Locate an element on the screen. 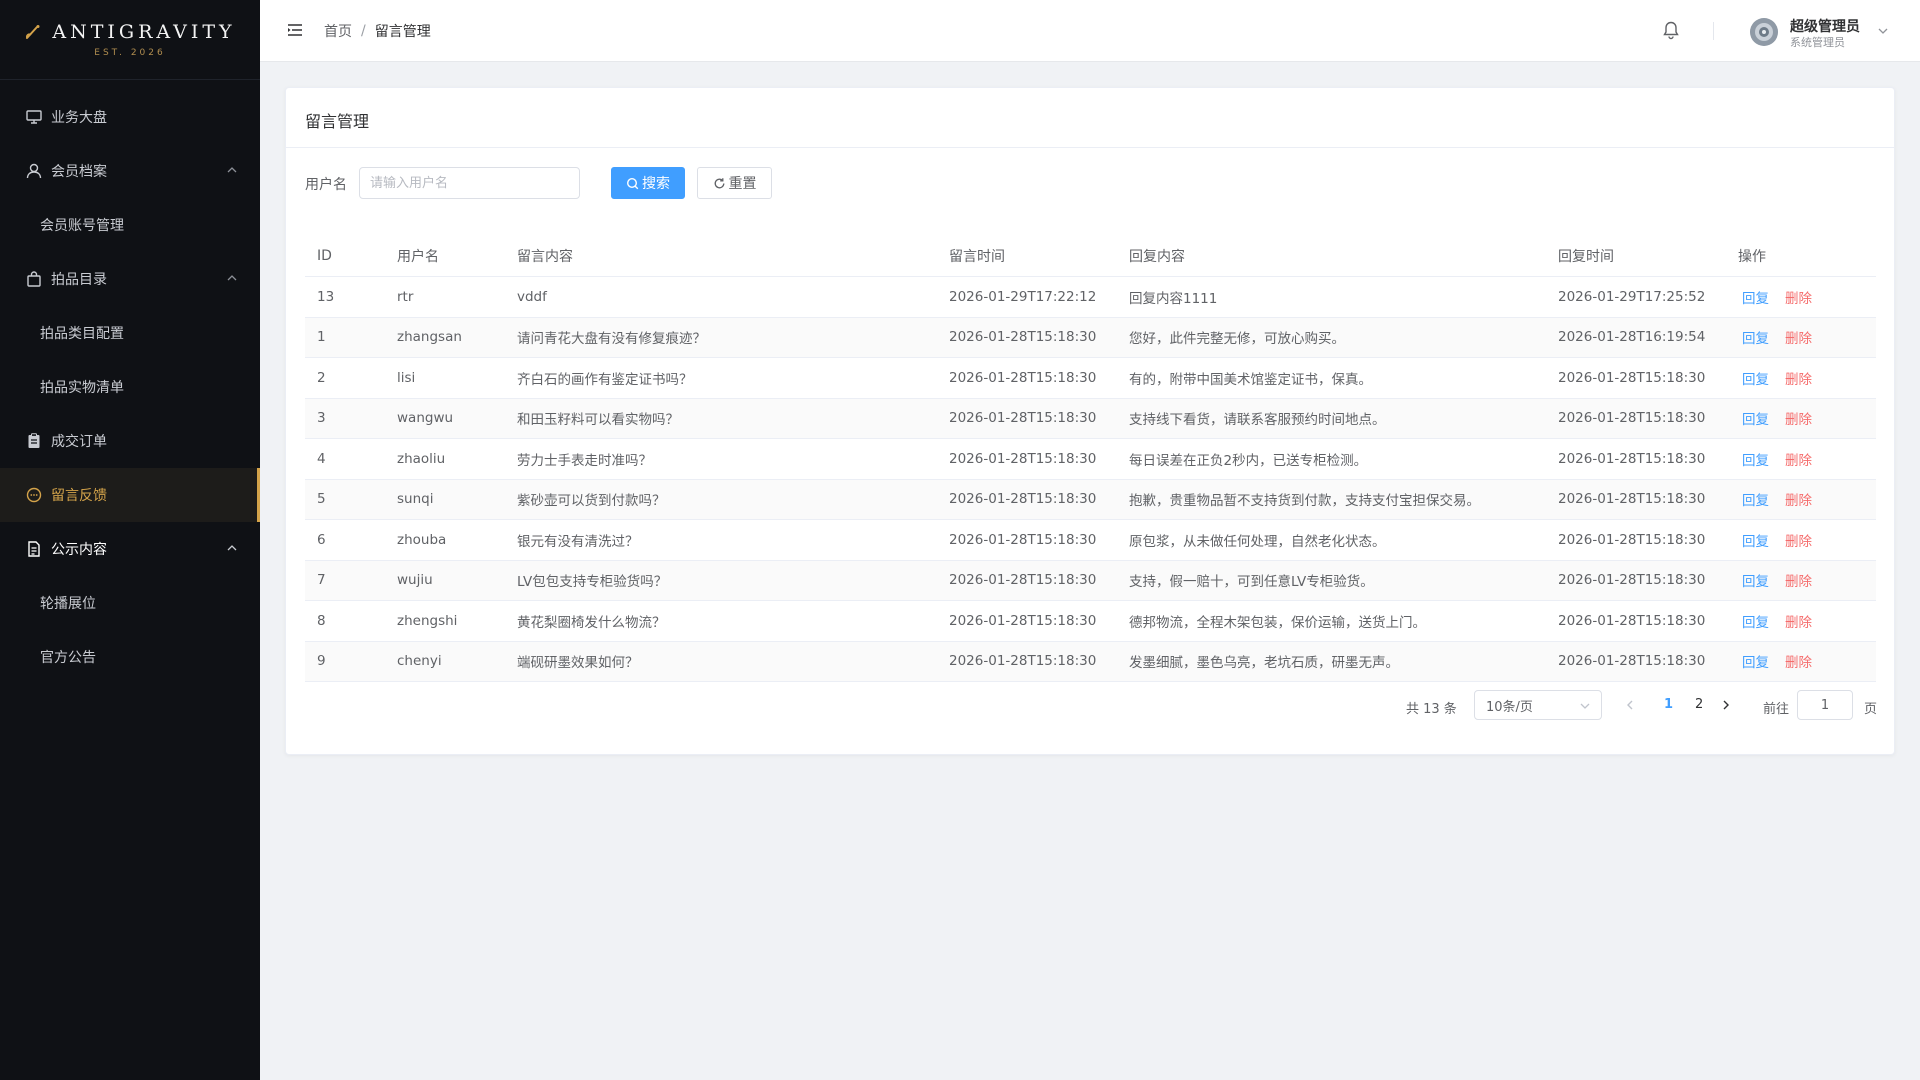  column-header-content: 留言内容 is located at coordinates (545, 257).